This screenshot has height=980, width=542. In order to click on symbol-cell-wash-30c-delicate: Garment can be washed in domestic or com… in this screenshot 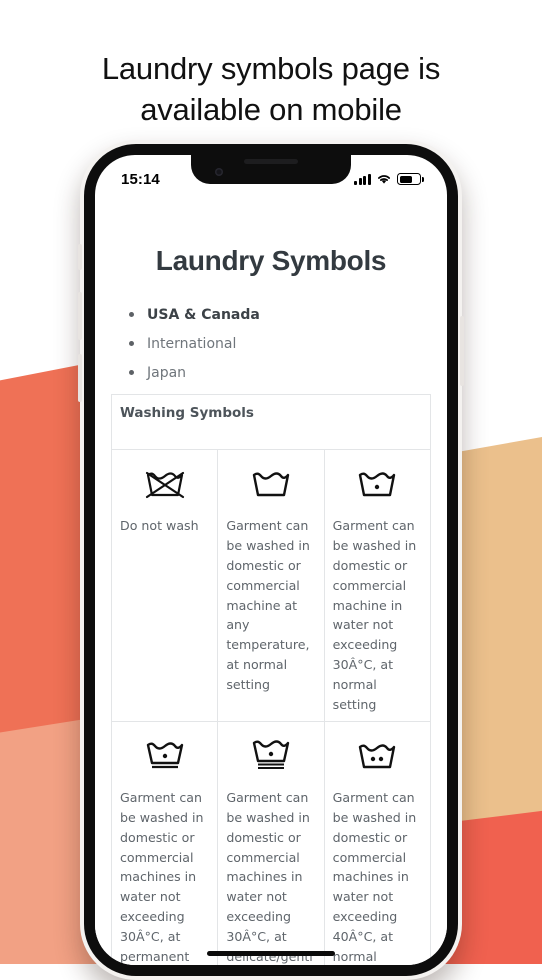, I will do `click(271, 842)`.